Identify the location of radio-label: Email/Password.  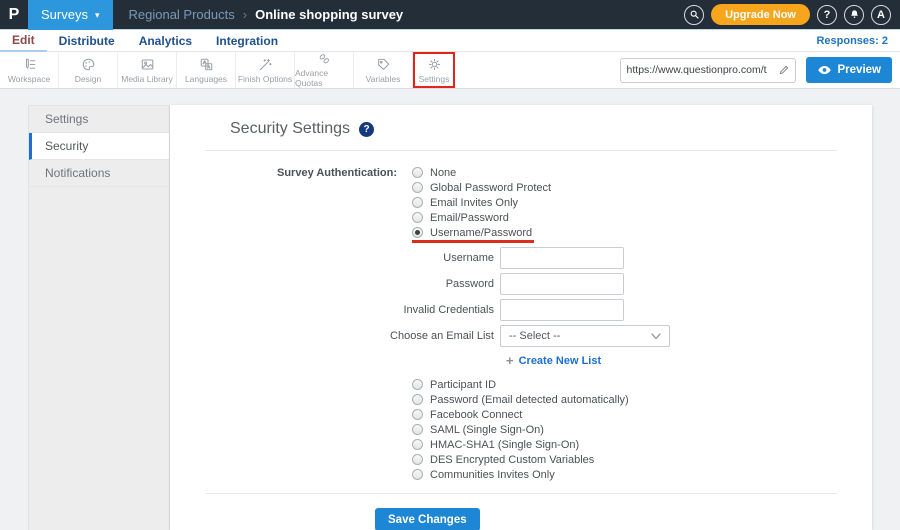
(469, 217).